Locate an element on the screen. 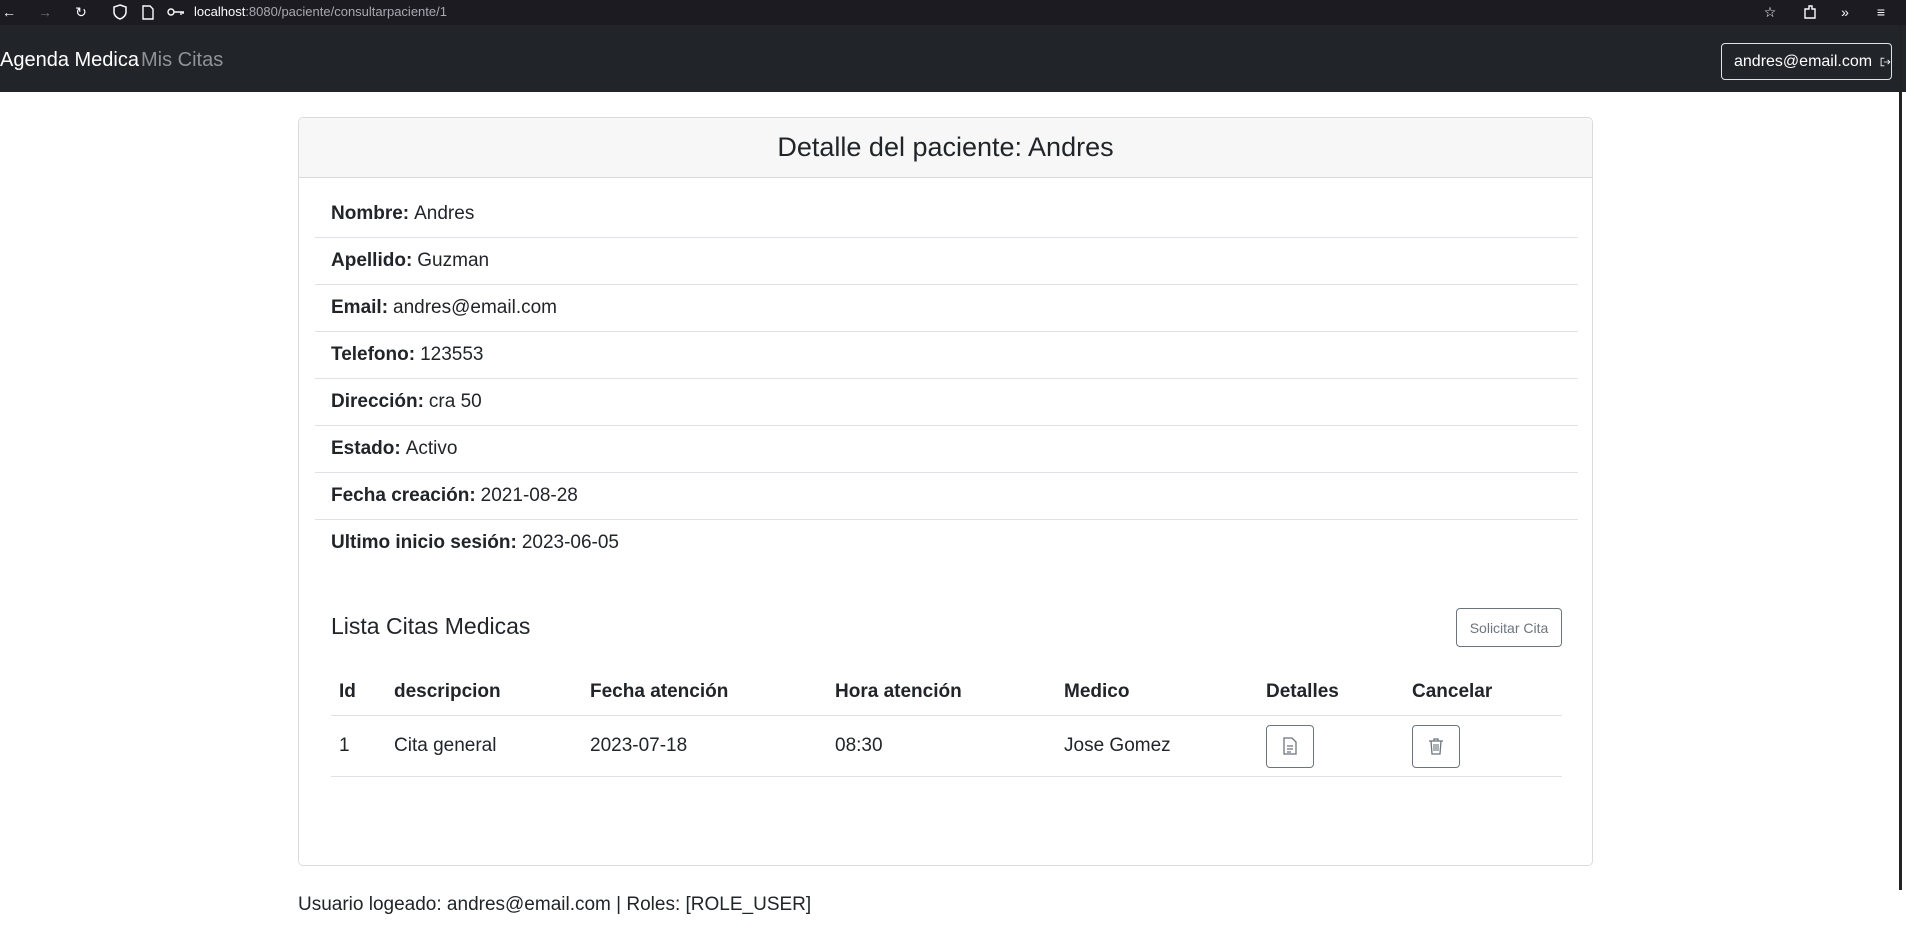 The image size is (1906, 926). page-icon is located at coordinates (148, 12).